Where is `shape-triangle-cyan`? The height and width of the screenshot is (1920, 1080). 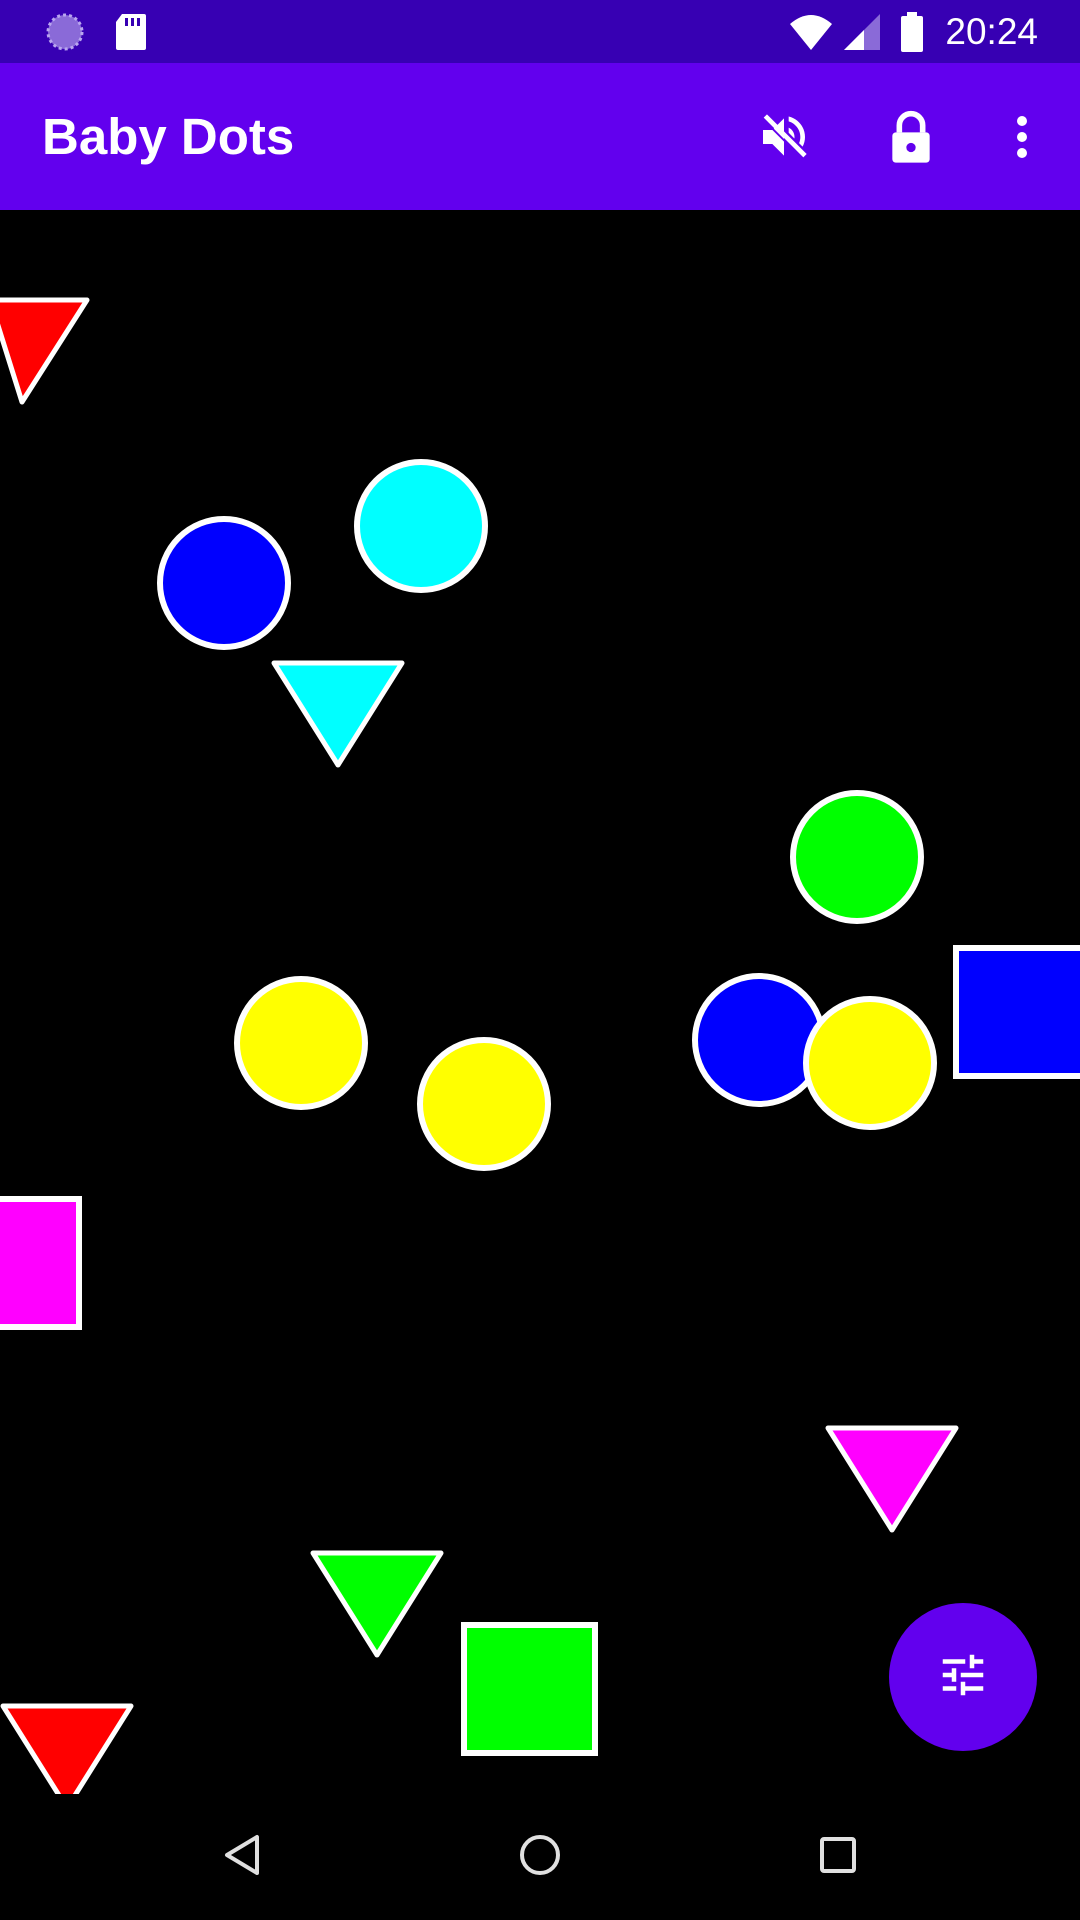 shape-triangle-cyan is located at coordinates (338, 714).